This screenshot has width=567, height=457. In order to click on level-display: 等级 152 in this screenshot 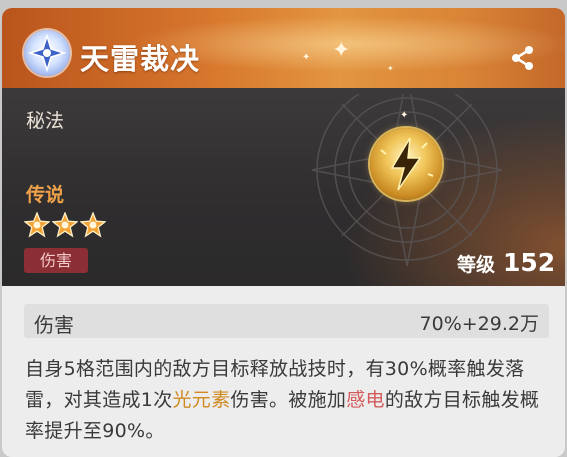, I will do `click(506, 262)`.